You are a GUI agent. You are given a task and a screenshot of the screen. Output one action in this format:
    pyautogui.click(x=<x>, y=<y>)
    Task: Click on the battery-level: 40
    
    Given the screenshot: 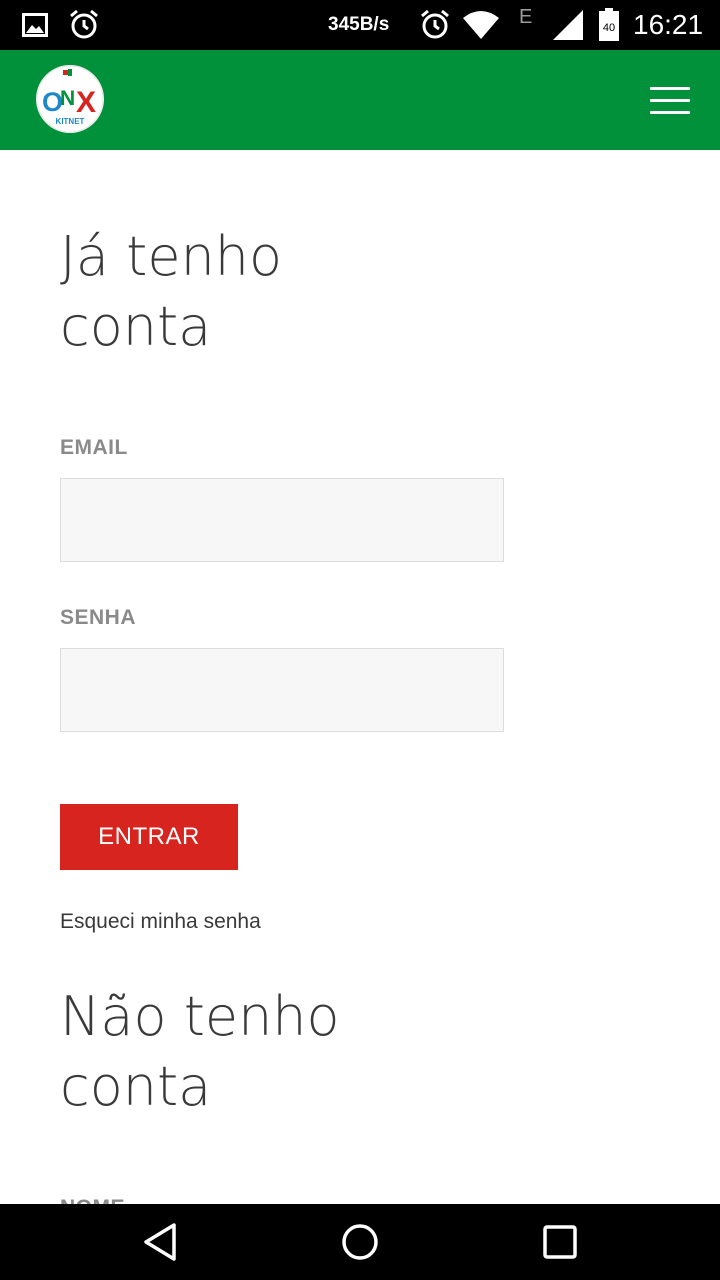 What is the action you would take?
    pyautogui.click(x=609, y=28)
    